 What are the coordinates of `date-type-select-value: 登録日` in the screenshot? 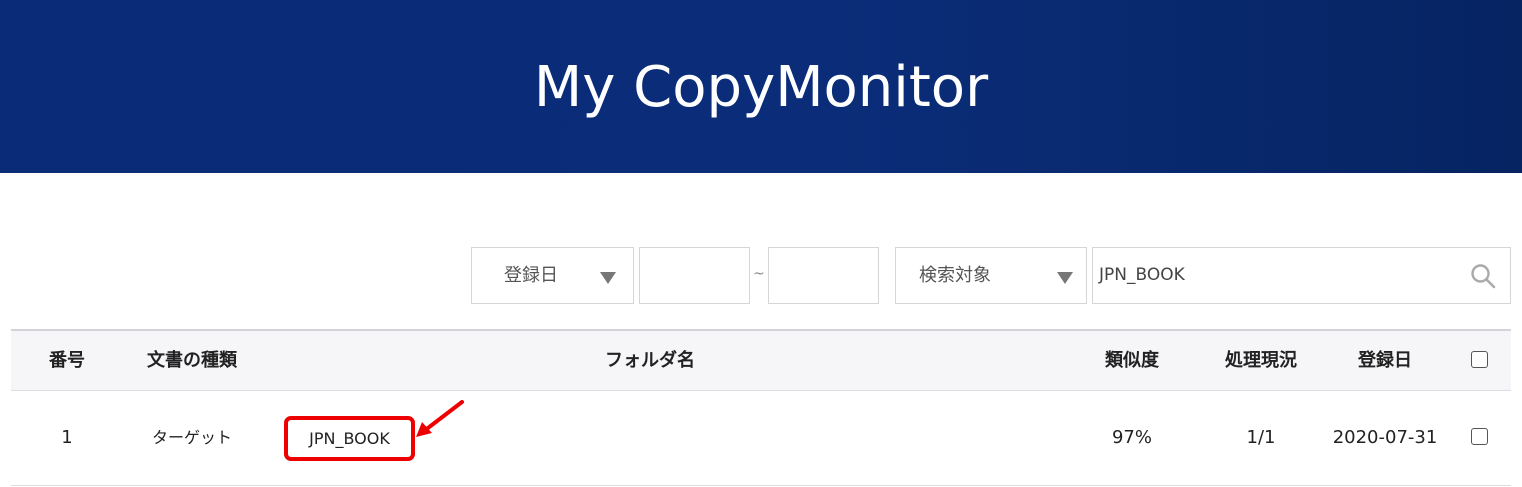 It's located at (531, 275).